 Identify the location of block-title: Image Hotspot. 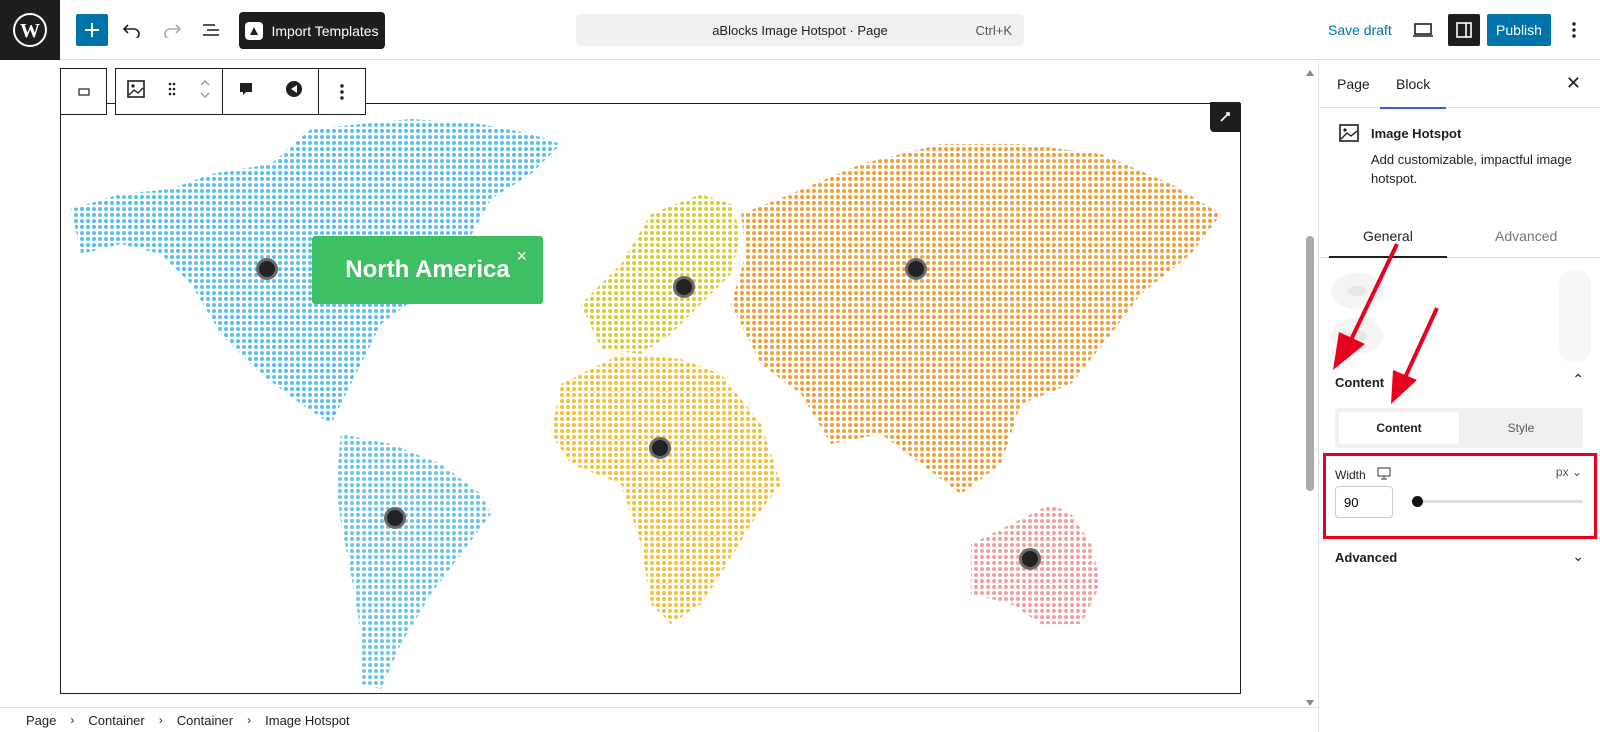
(1416, 133).